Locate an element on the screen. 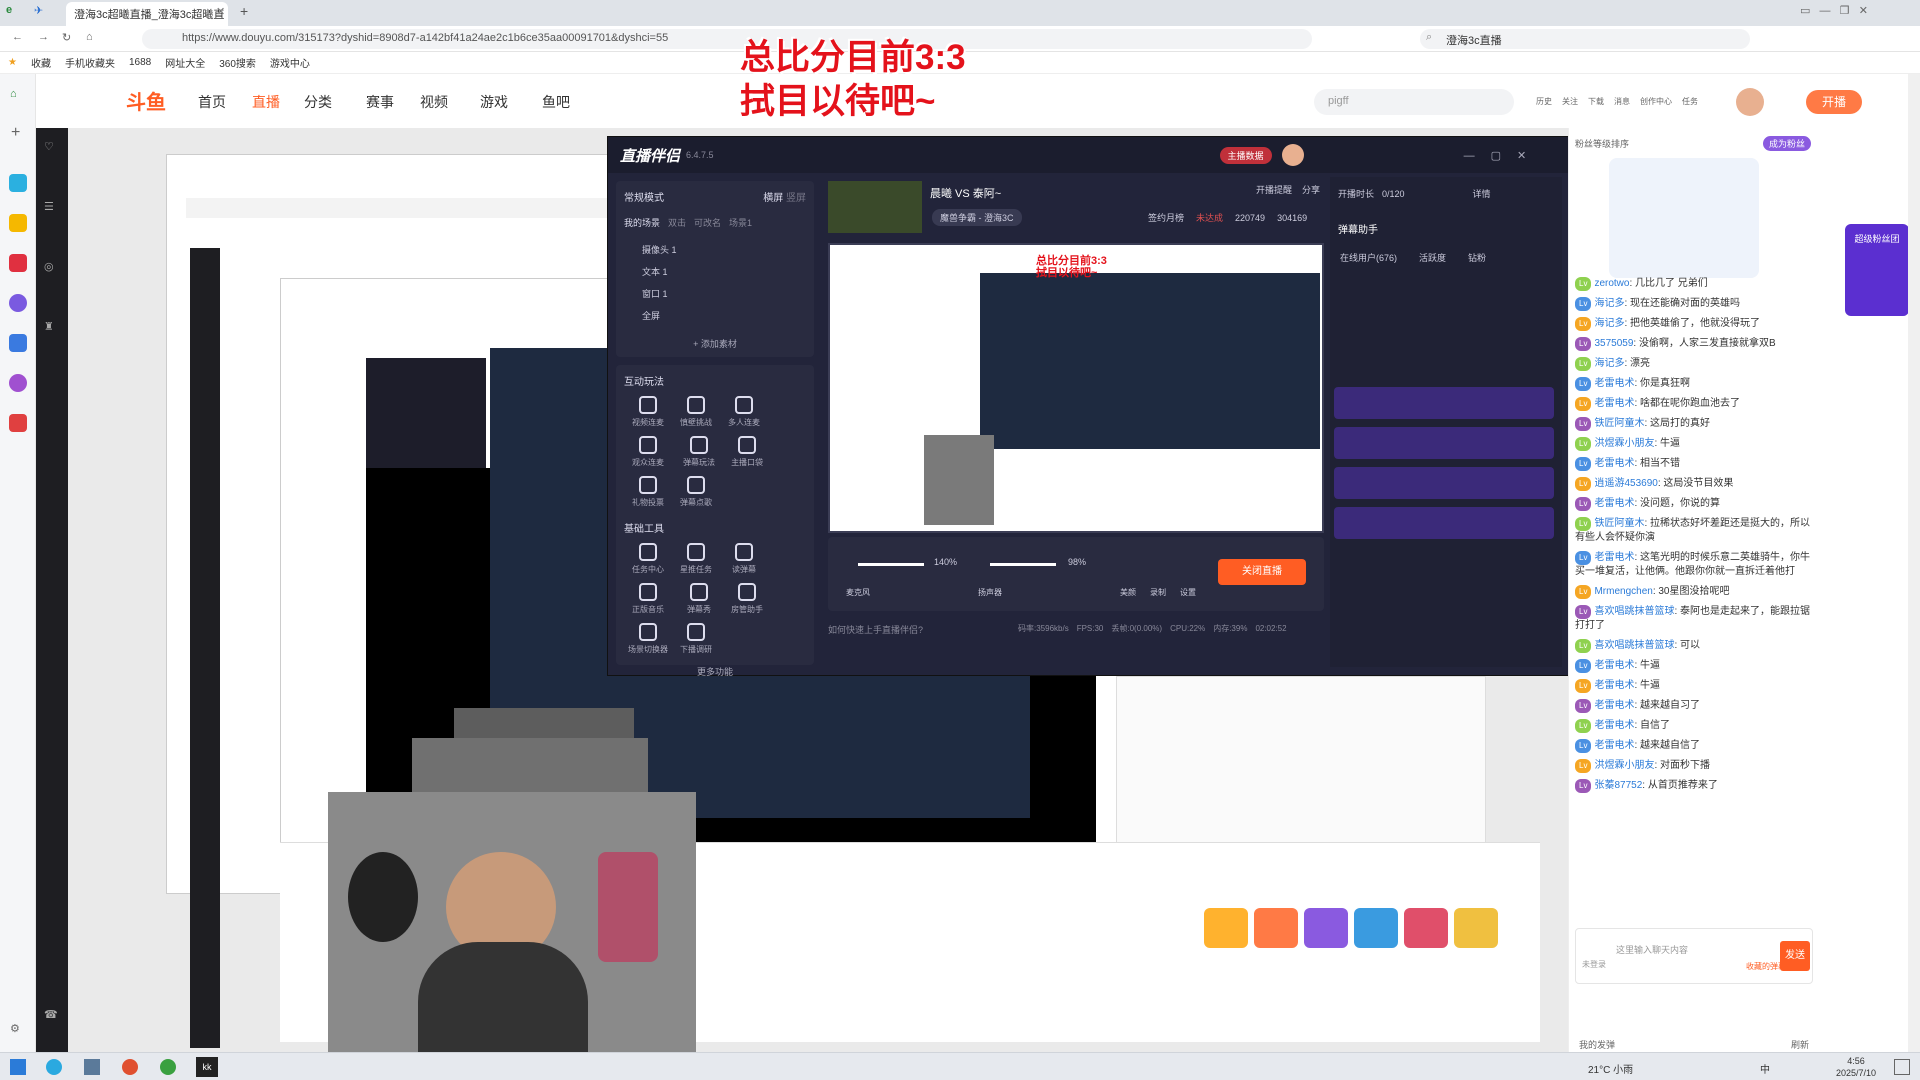 The image size is (1920, 1080). close-tab-icon: ✕ is located at coordinates (220, 11).